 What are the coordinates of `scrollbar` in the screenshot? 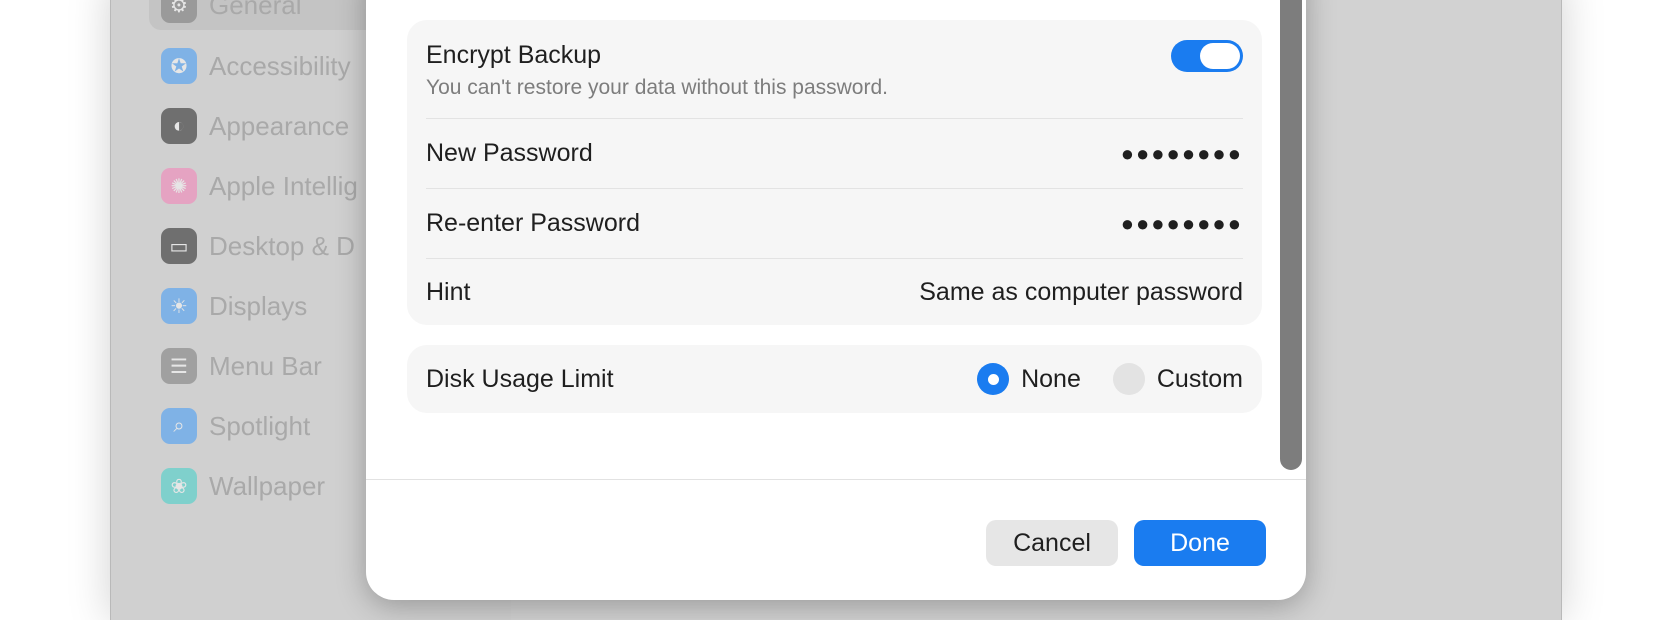 It's located at (1291, 235).